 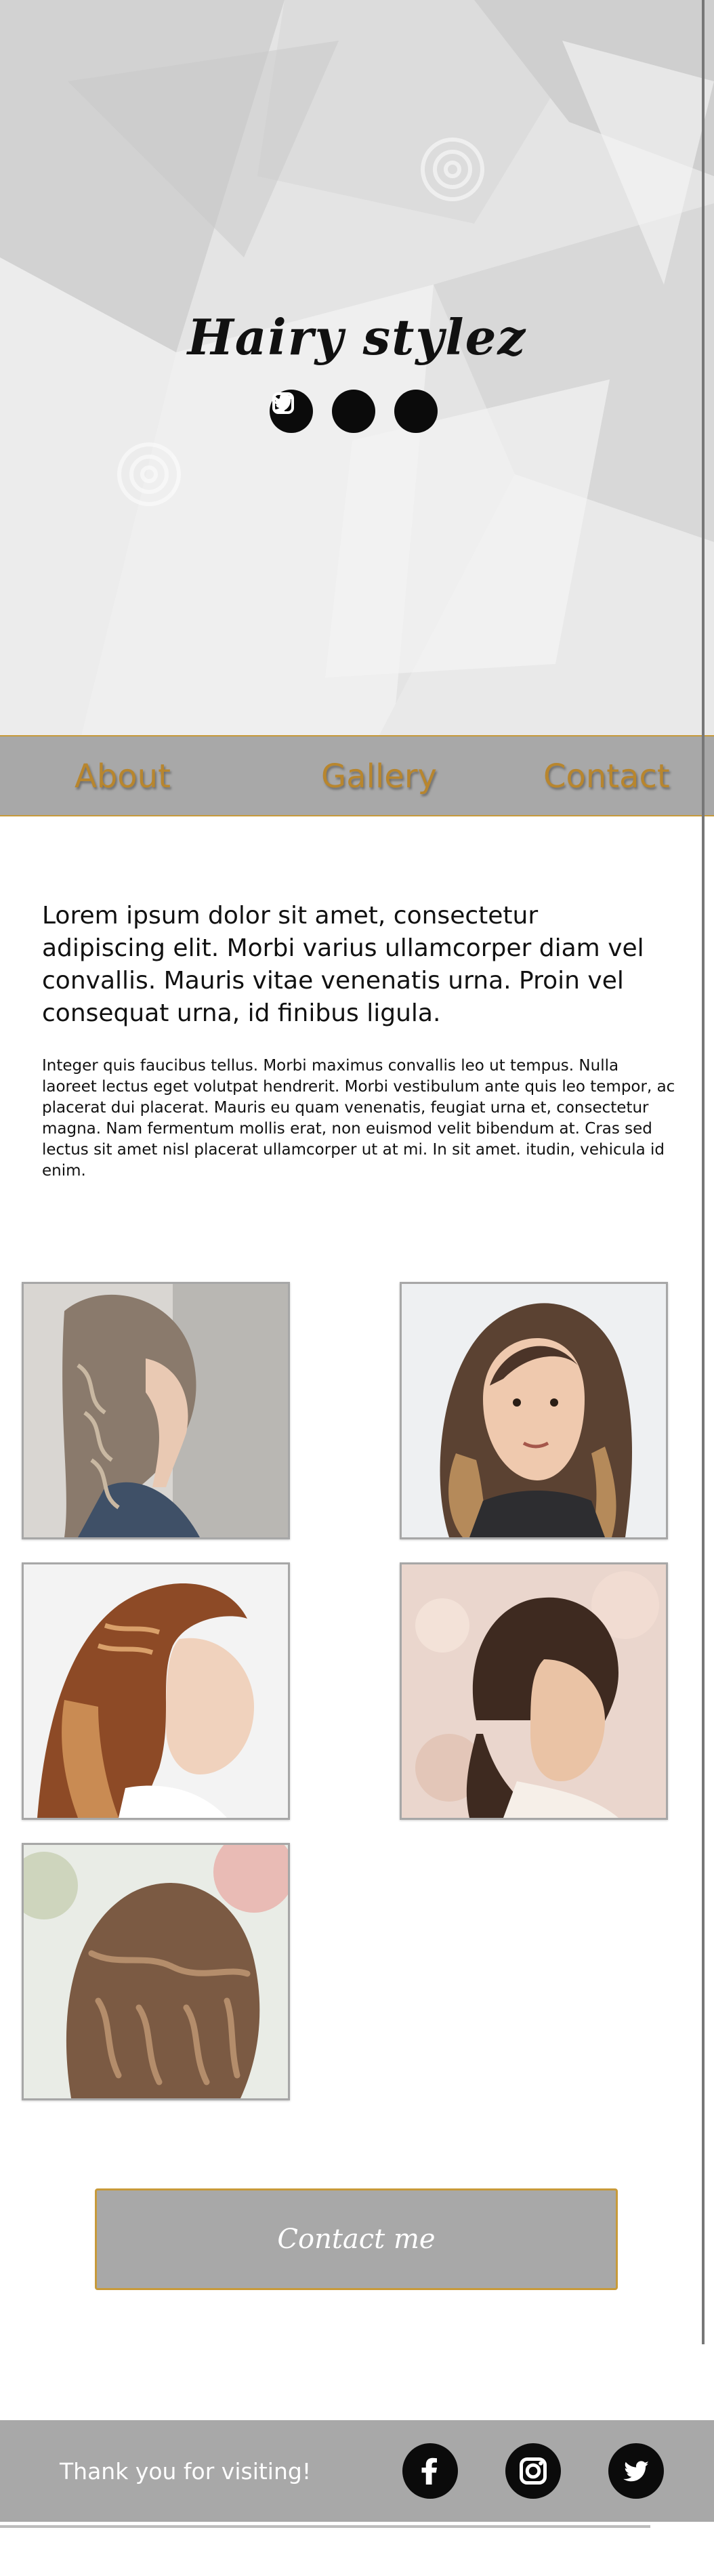 What do you see at coordinates (430, 2471) in the screenshot?
I see `facebook-icon` at bounding box center [430, 2471].